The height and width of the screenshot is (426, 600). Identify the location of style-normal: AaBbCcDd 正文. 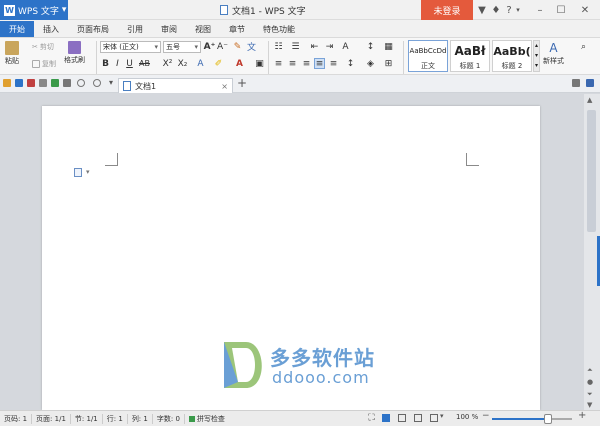
(428, 56).